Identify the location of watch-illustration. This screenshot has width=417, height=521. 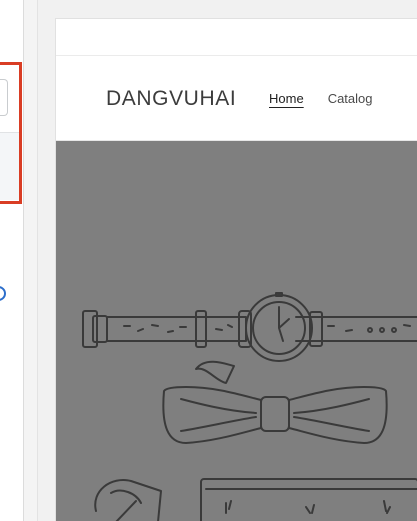
(249, 327).